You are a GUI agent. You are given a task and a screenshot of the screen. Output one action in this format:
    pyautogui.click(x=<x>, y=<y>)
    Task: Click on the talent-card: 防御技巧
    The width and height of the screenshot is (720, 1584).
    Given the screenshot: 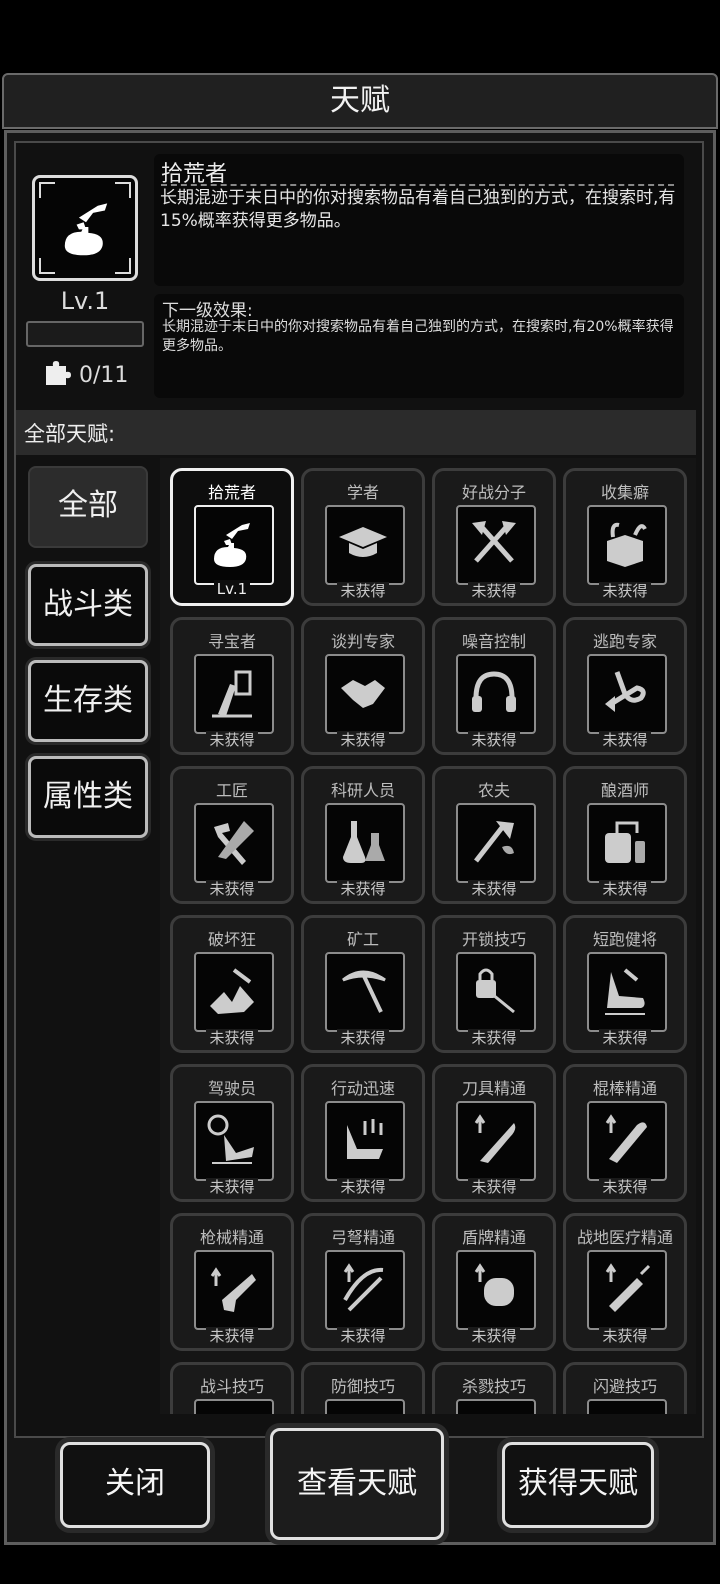 What is the action you would take?
    pyautogui.click(x=363, y=1388)
    